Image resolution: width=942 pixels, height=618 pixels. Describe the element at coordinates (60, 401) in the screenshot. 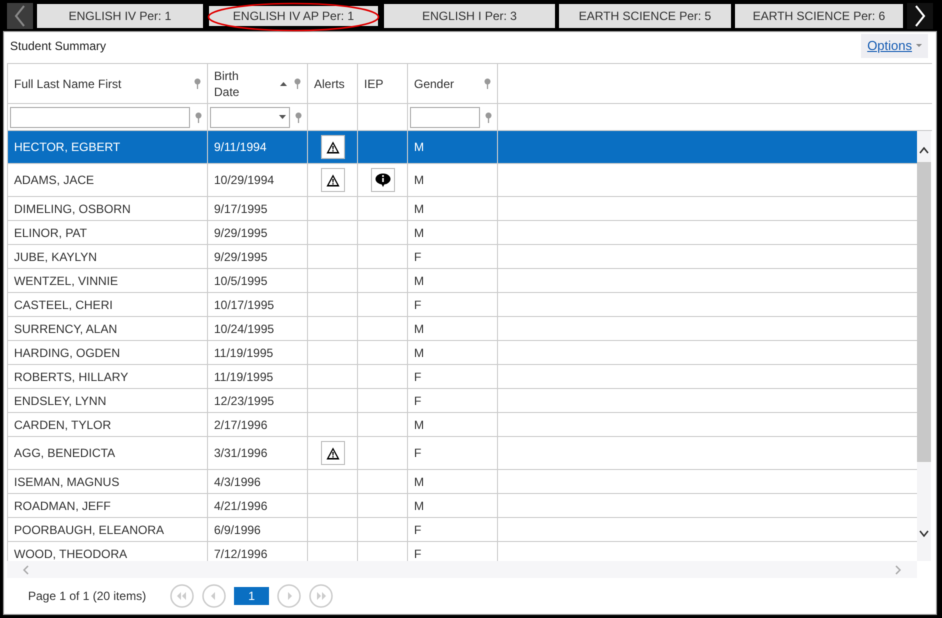

I see `student-name: ENDSLEY, LYNN` at that location.